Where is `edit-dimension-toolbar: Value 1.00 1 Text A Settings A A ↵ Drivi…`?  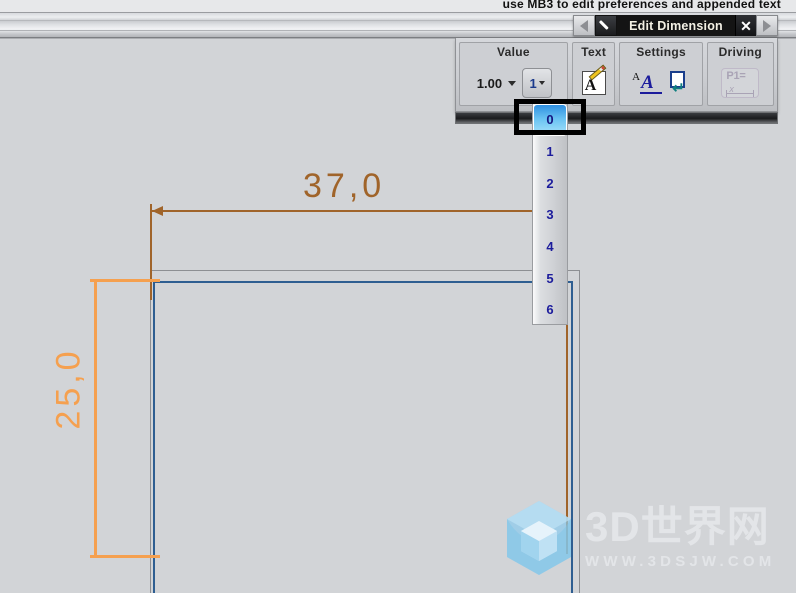
edit-dimension-toolbar: Value 1.00 1 Text A Settings A A ↵ Drivi… is located at coordinates (616, 75).